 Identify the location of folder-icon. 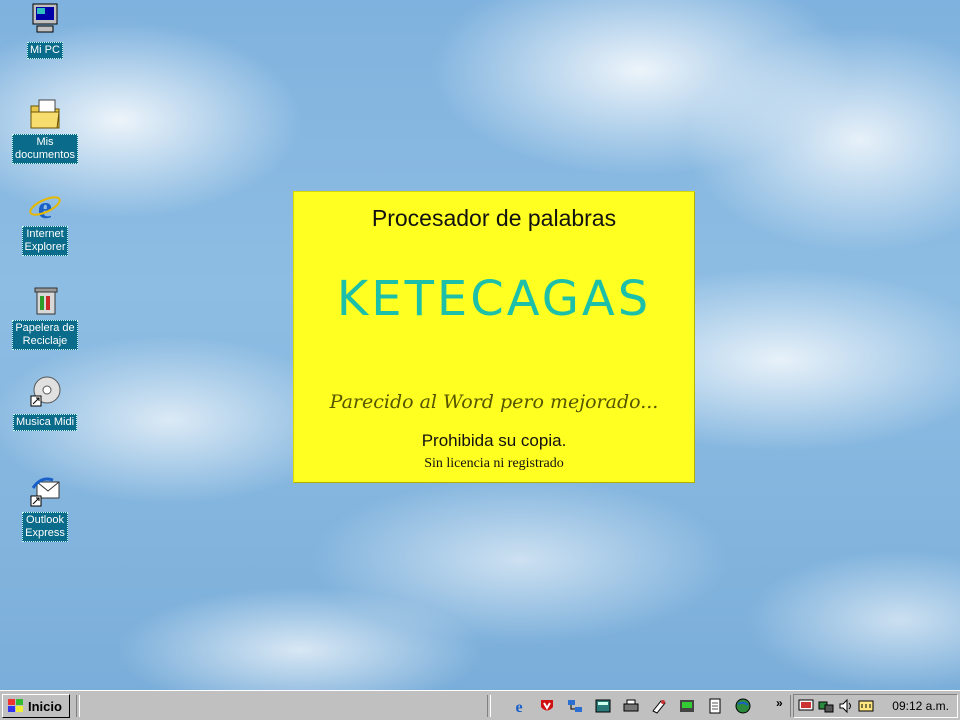
(45, 114).